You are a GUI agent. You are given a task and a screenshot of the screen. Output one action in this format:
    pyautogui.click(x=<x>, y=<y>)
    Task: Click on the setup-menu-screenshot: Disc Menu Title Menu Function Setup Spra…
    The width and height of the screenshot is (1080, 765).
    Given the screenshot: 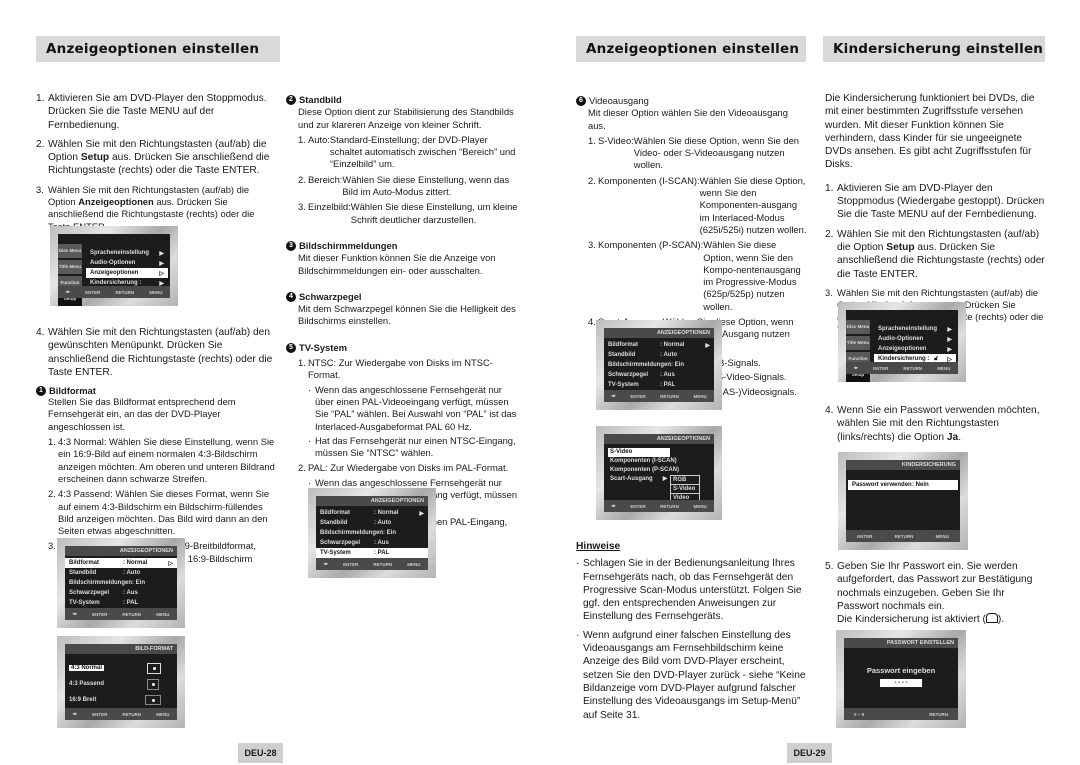 What is the action you would take?
    pyautogui.click(x=114, y=266)
    